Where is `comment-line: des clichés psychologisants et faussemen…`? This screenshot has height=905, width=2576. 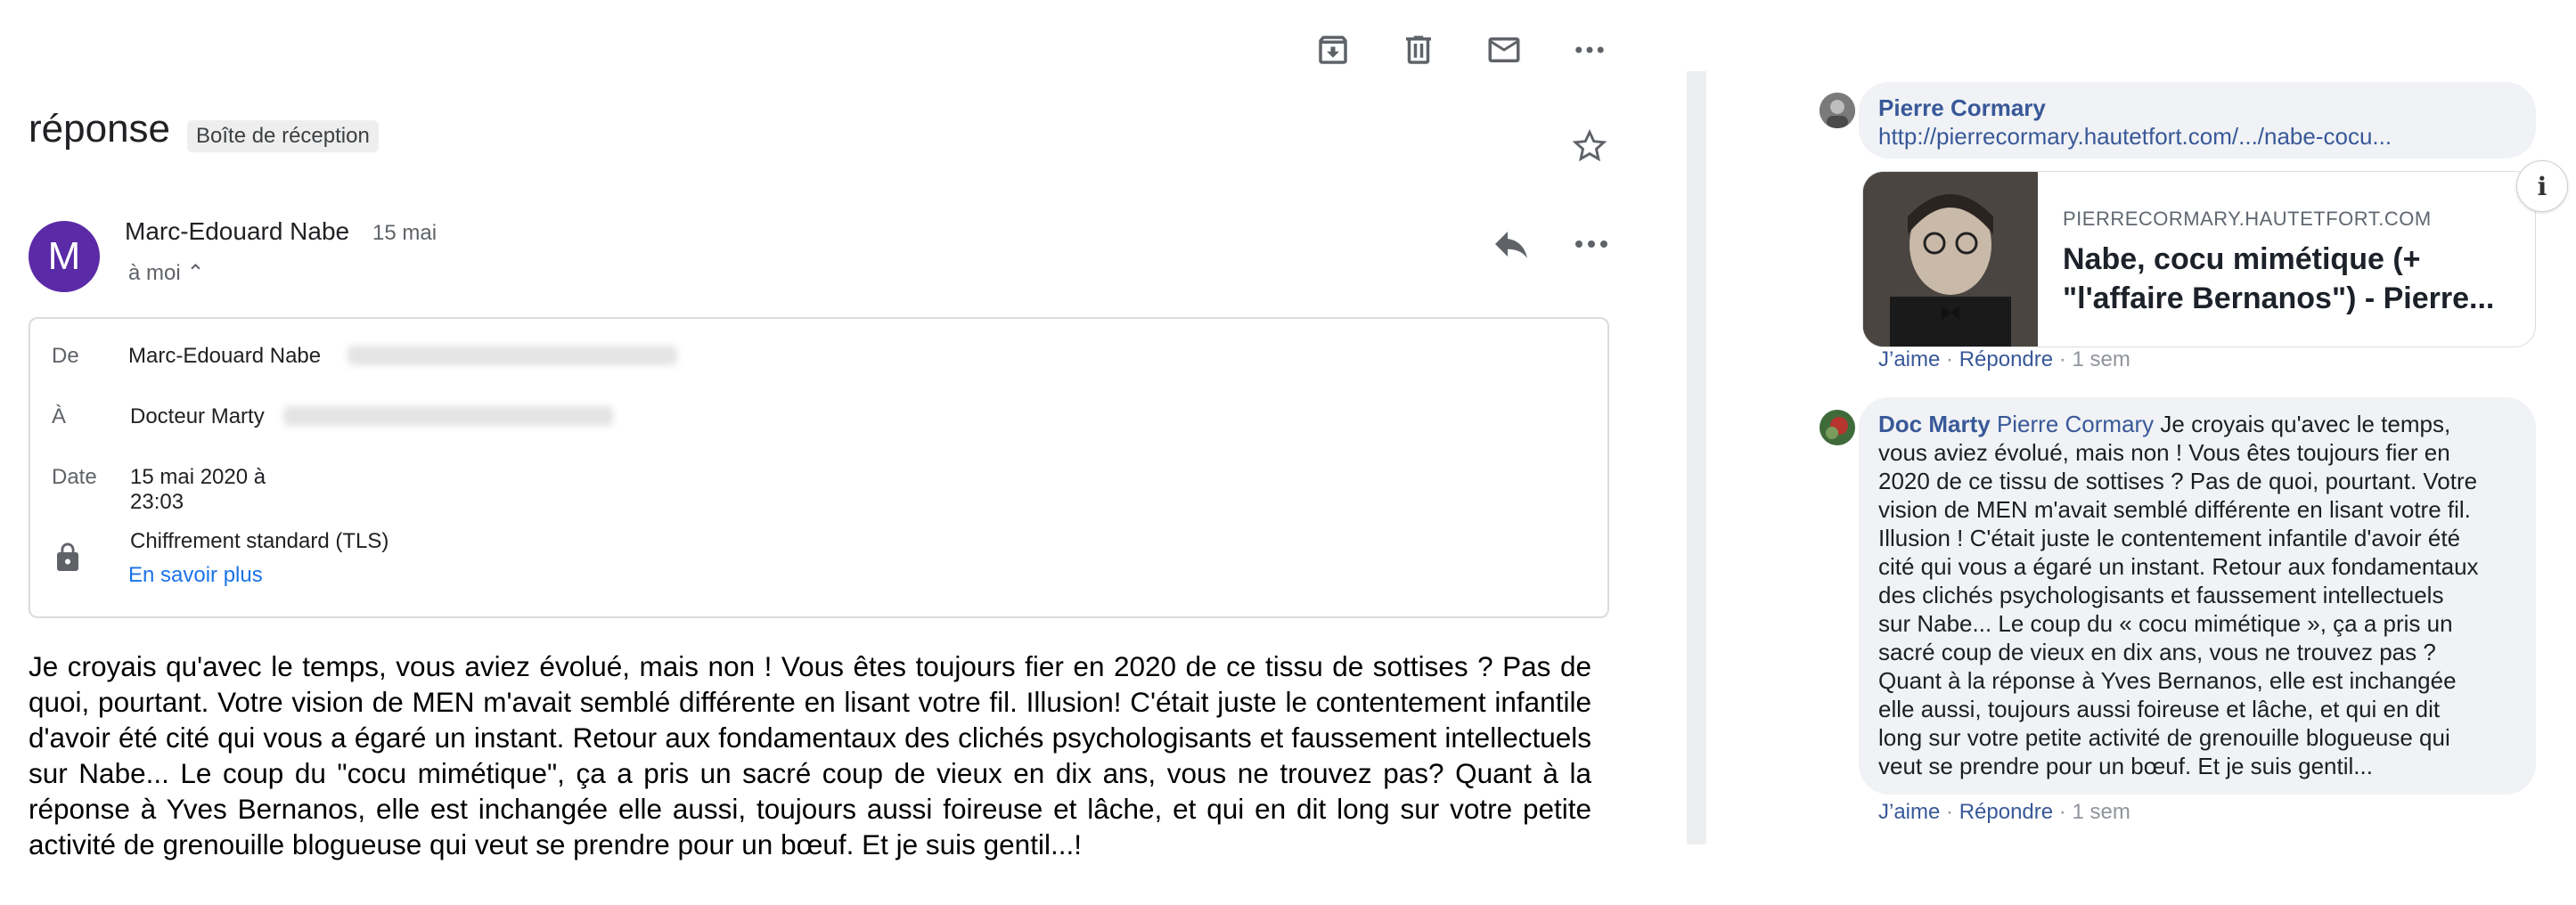
comment-line: des clichés psychologisants et faussemen… is located at coordinates (2161, 595).